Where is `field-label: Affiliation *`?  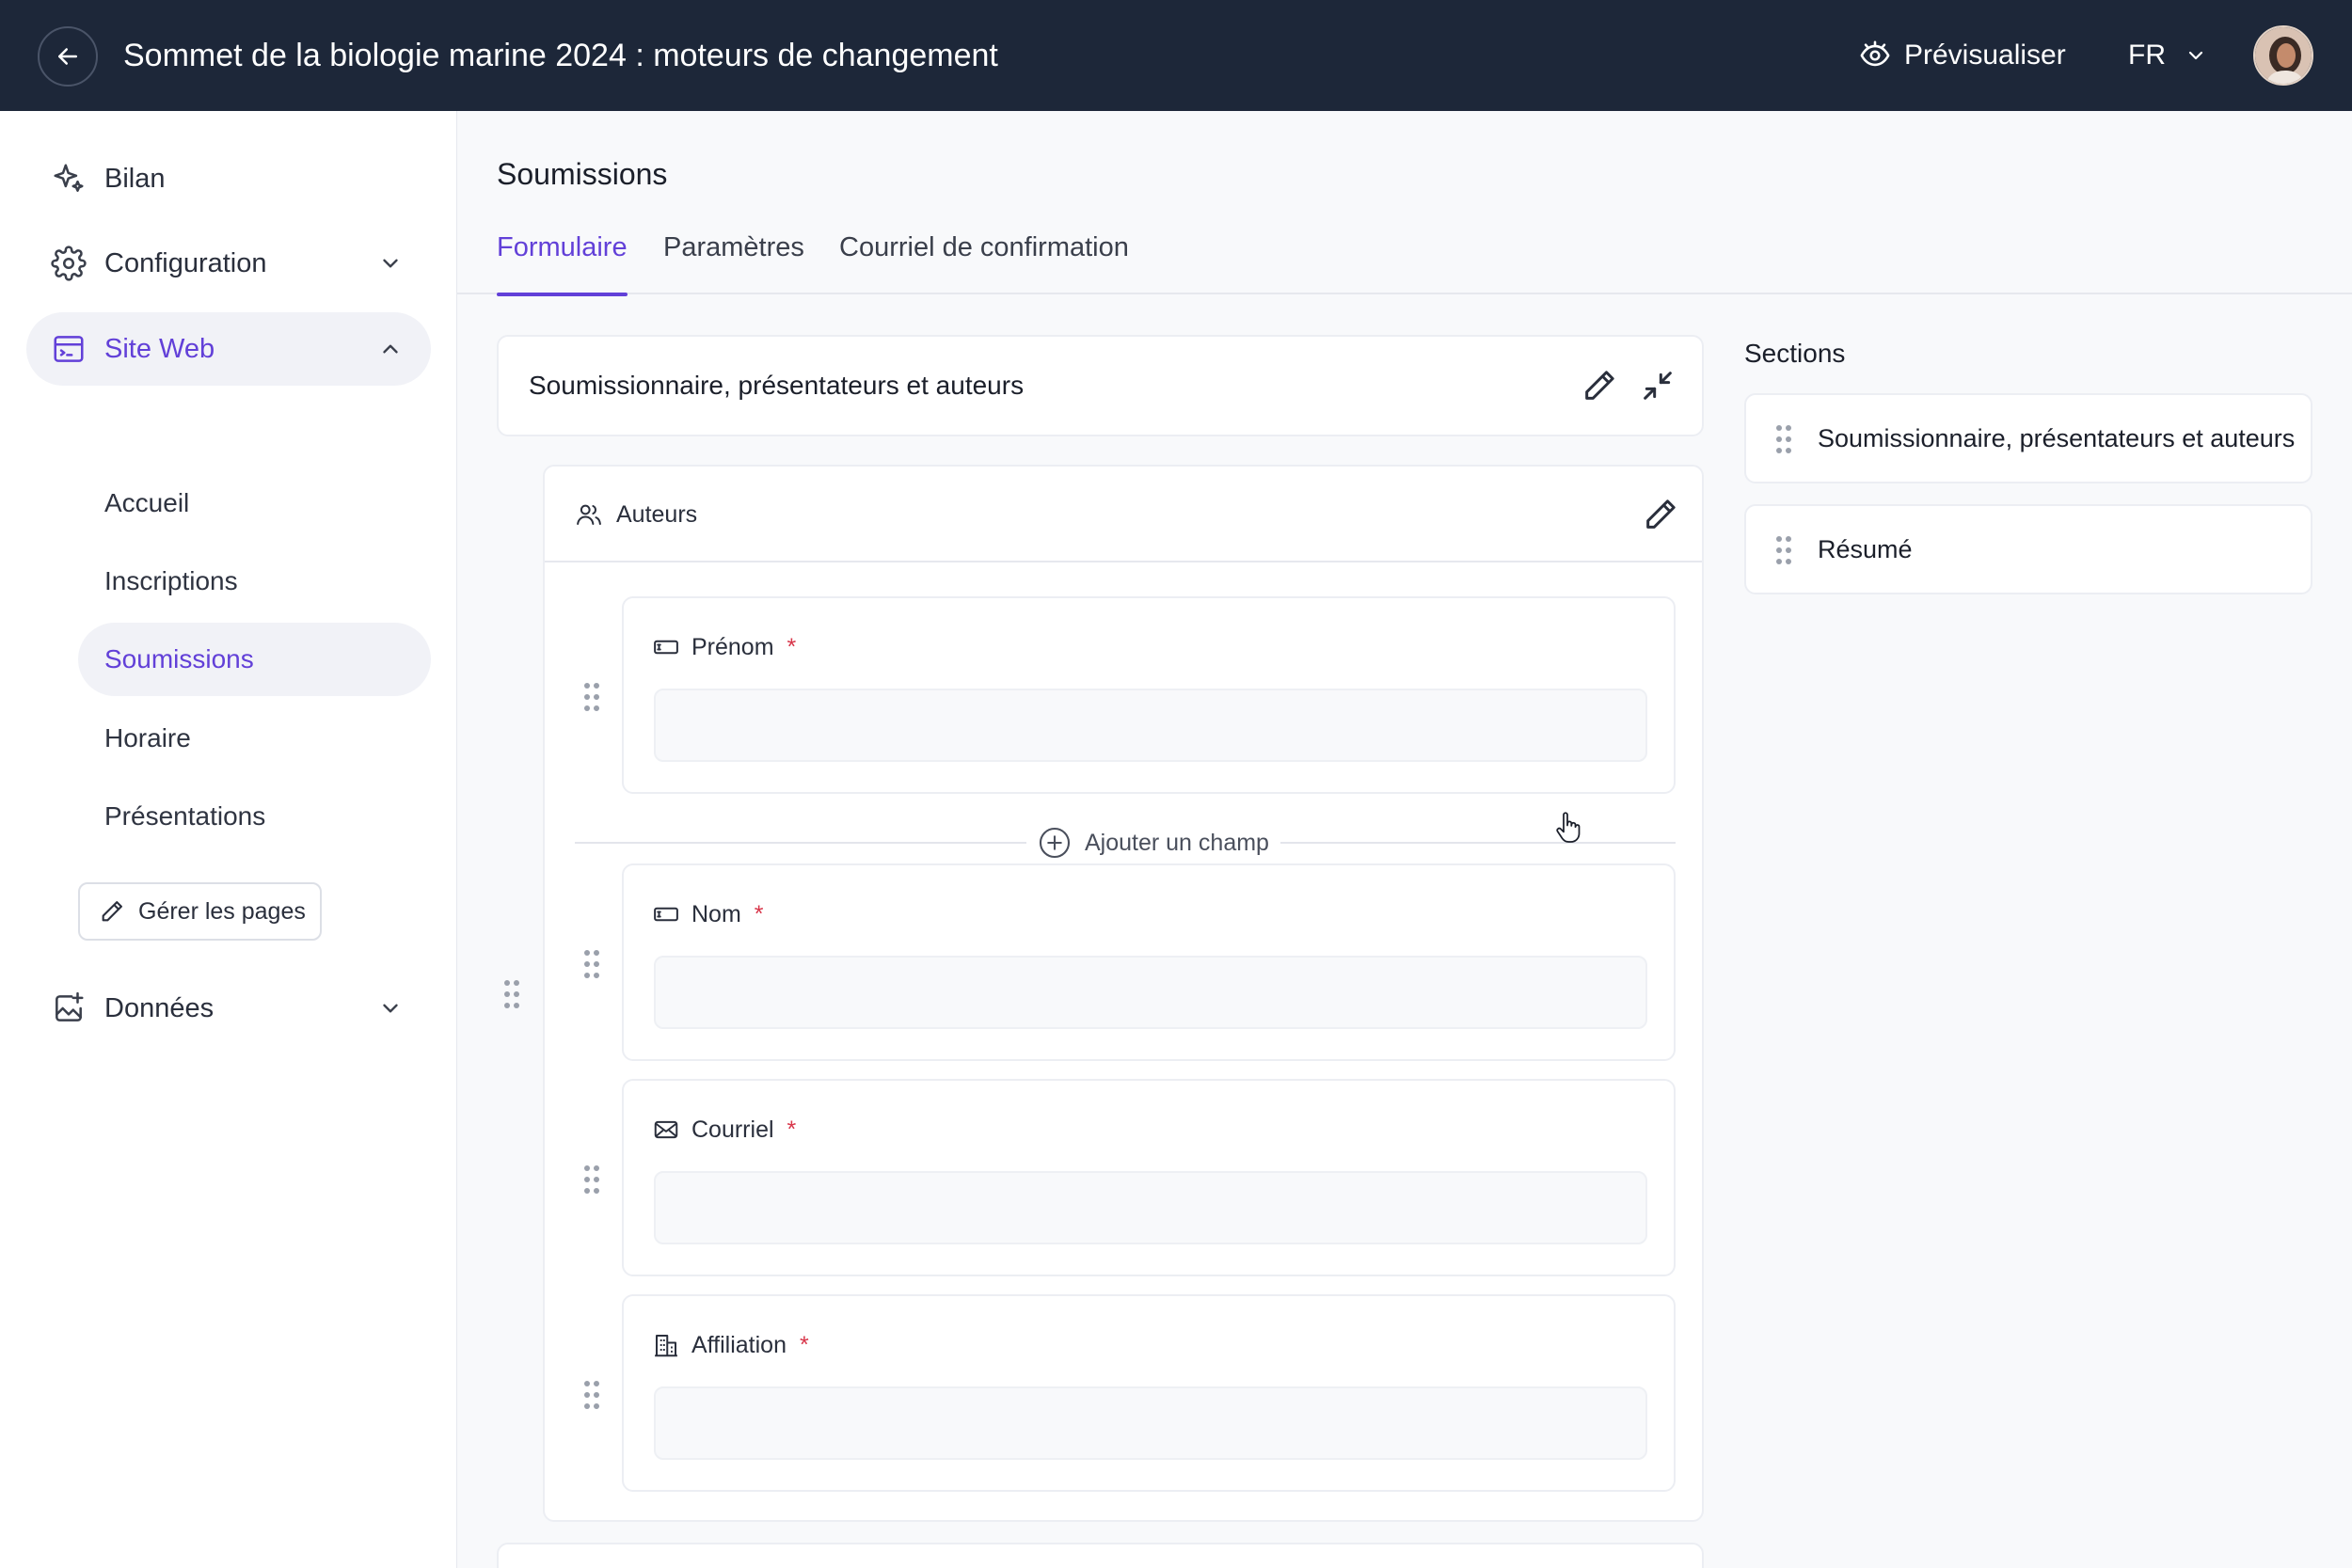 field-label: Affiliation * is located at coordinates (730, 1345).